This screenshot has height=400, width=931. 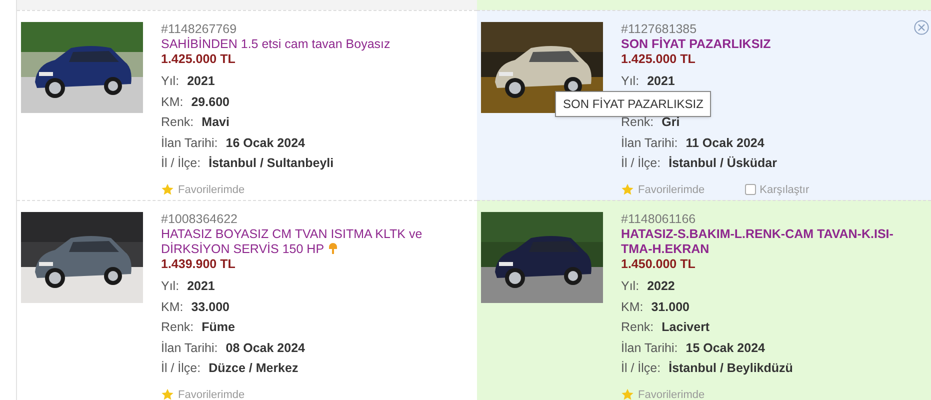 What do you see at coordinates (771, 242) in the screenshot?
I see `listing-title: HATASIZ-S.BAKIM-L.RENK-CAM TAVAN-K.ISI-TMA-H.EKRAN` at bounding box center [771, 242].